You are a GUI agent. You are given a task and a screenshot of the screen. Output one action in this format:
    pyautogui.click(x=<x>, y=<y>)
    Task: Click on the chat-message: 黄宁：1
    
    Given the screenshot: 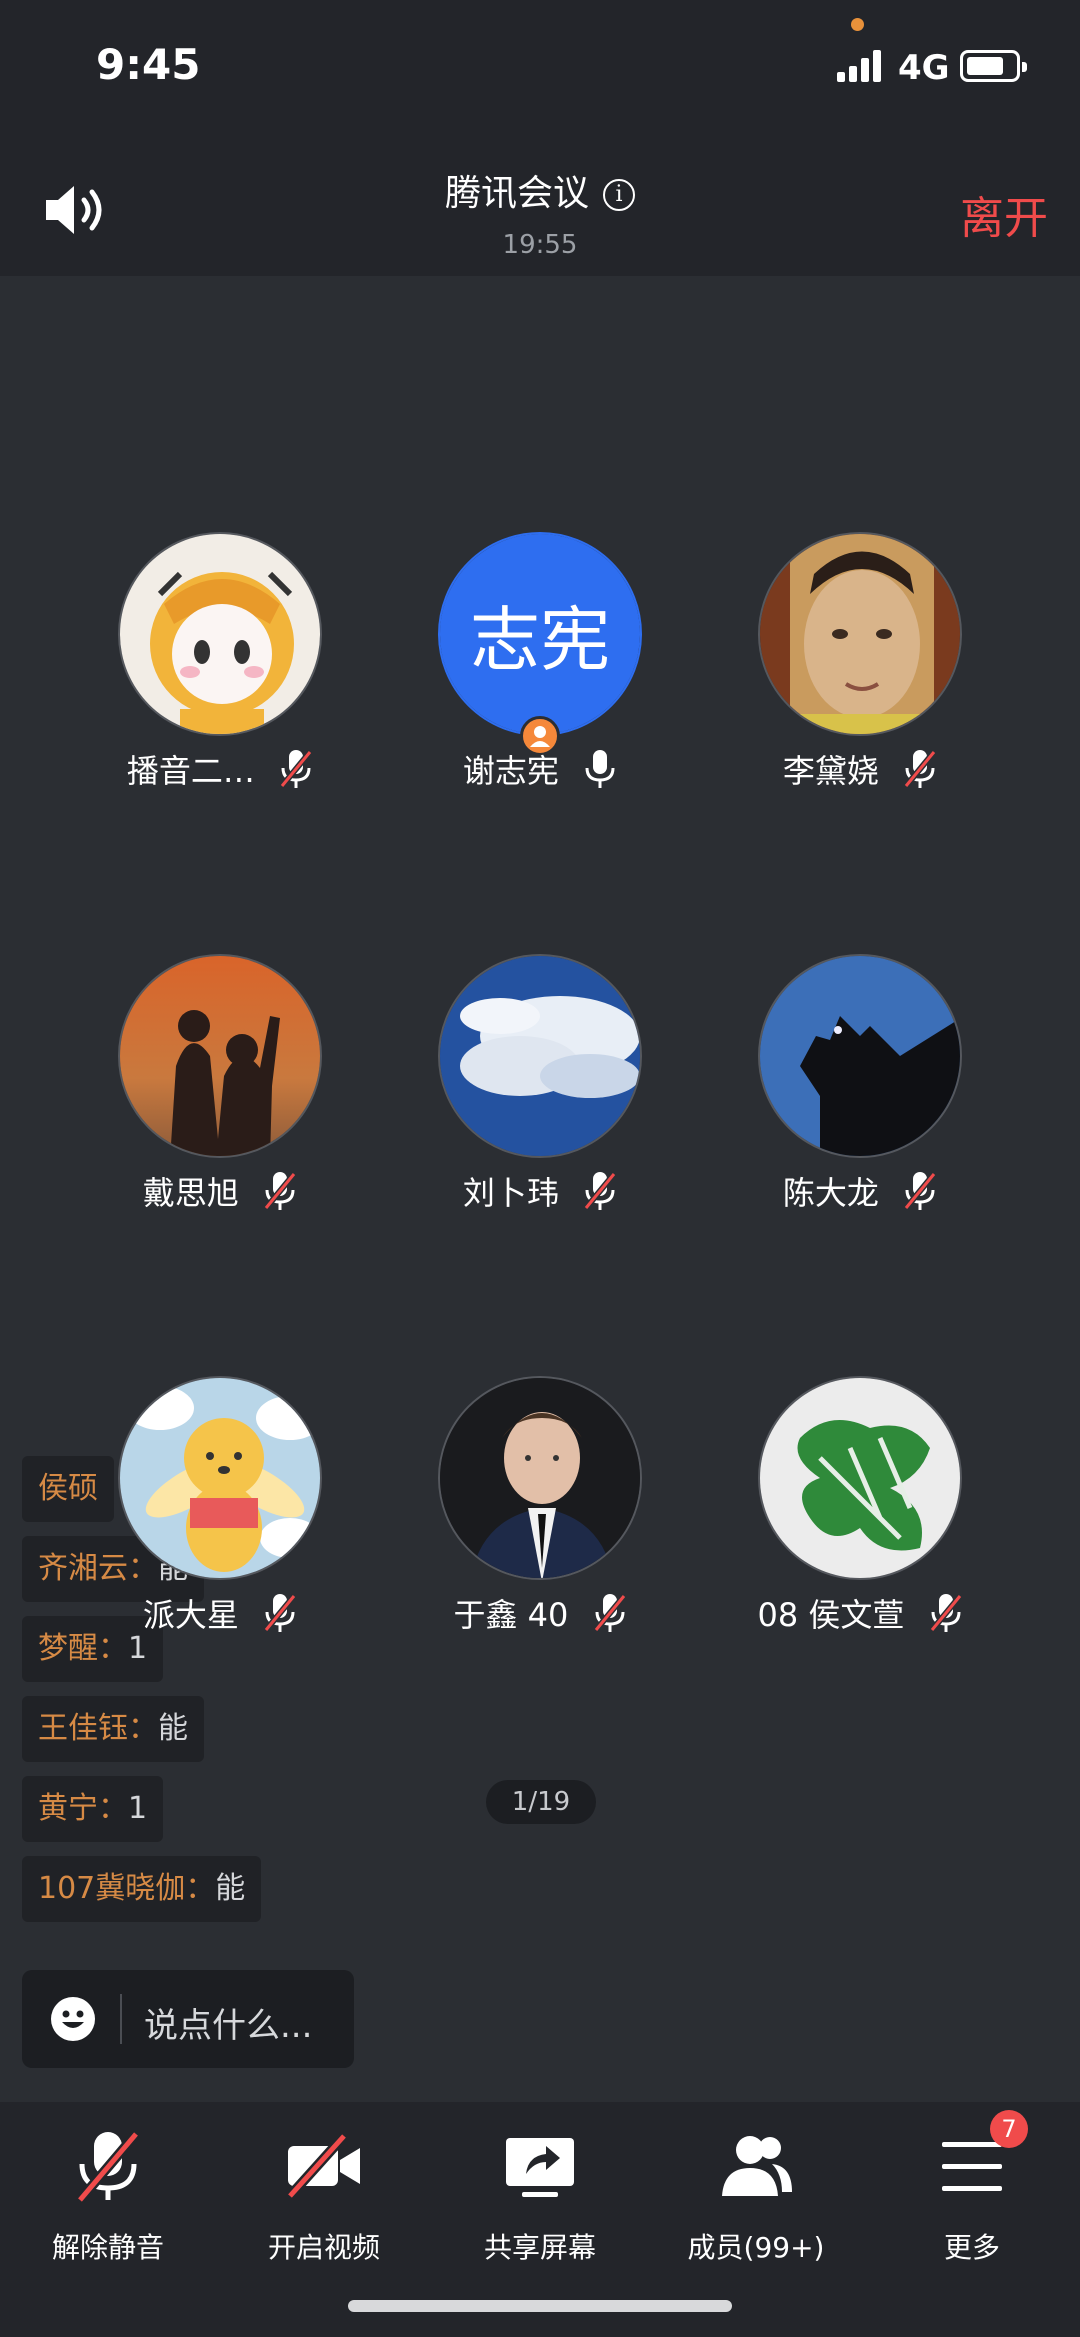 What is the action you would take?
    pyautogui.click(x=93, y=1809)
    